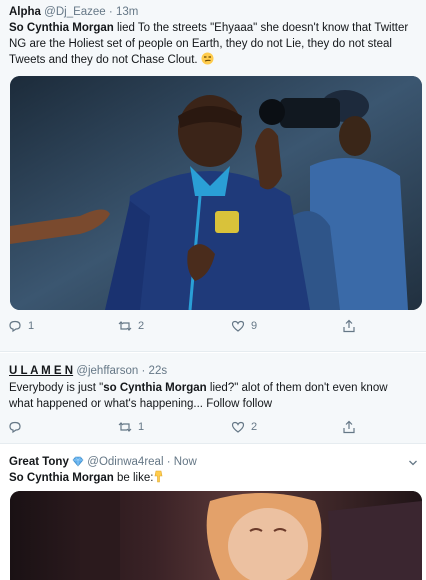 The width and height of the screenshot is (426, 580). What do you see at coordinates (210, 479) in the screenshot?
I see `tweet-3-text: So Cynthia Morgan be like:` at bounding box center [210, 479].